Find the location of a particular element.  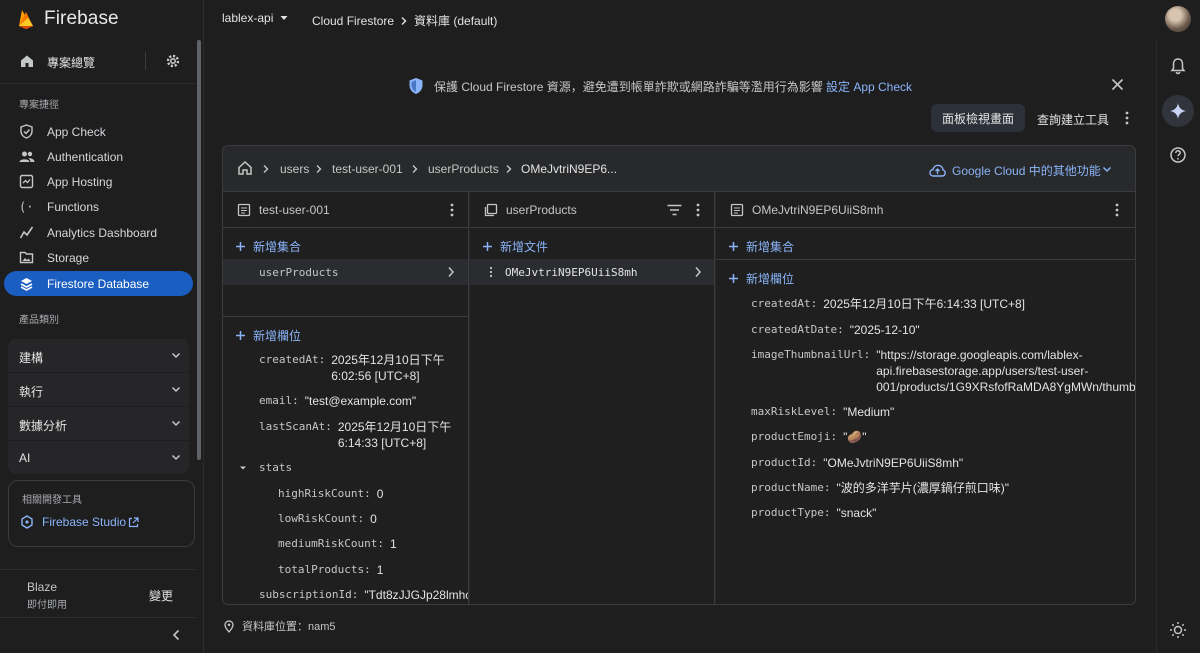

chevron-left-icon is located at coordinates (176, 635).